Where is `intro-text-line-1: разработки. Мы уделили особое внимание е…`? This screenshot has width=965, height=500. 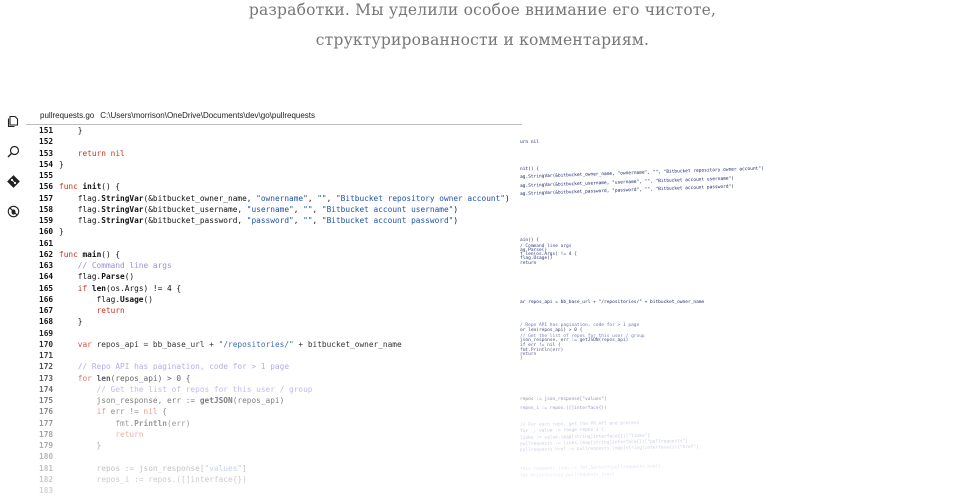 intro-text-line-1: разработки. Мы уделили особое внимание е… is located at coordinates (482, 10).